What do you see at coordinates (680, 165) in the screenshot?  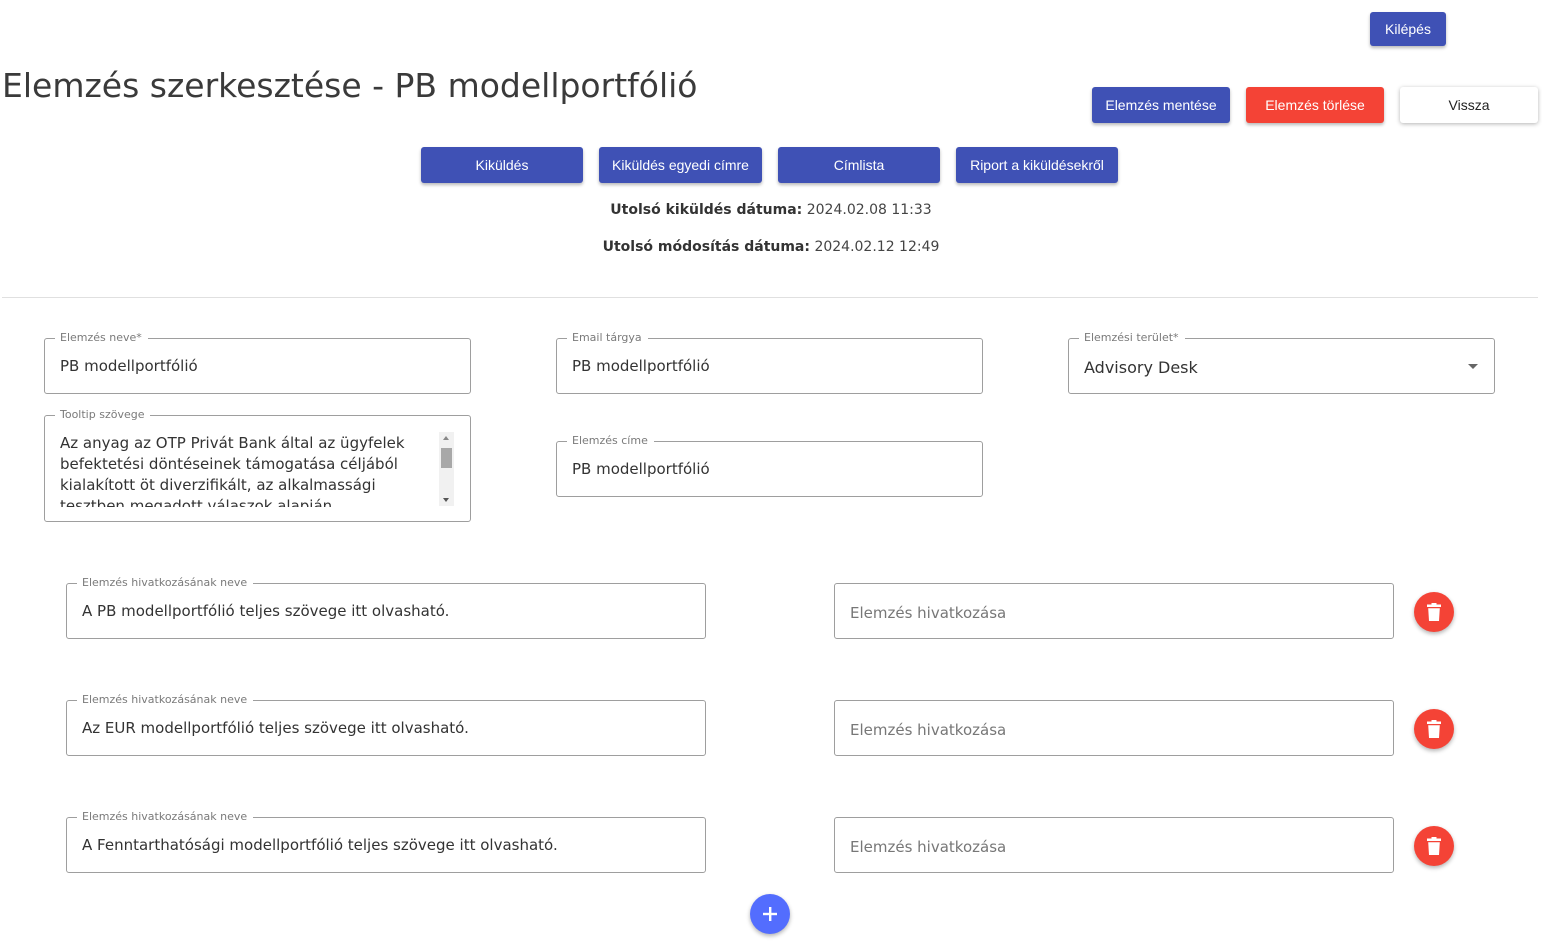 I see `send-custom-address-button: Kiküldés egyedi címre` at bounding box center [680, 165].